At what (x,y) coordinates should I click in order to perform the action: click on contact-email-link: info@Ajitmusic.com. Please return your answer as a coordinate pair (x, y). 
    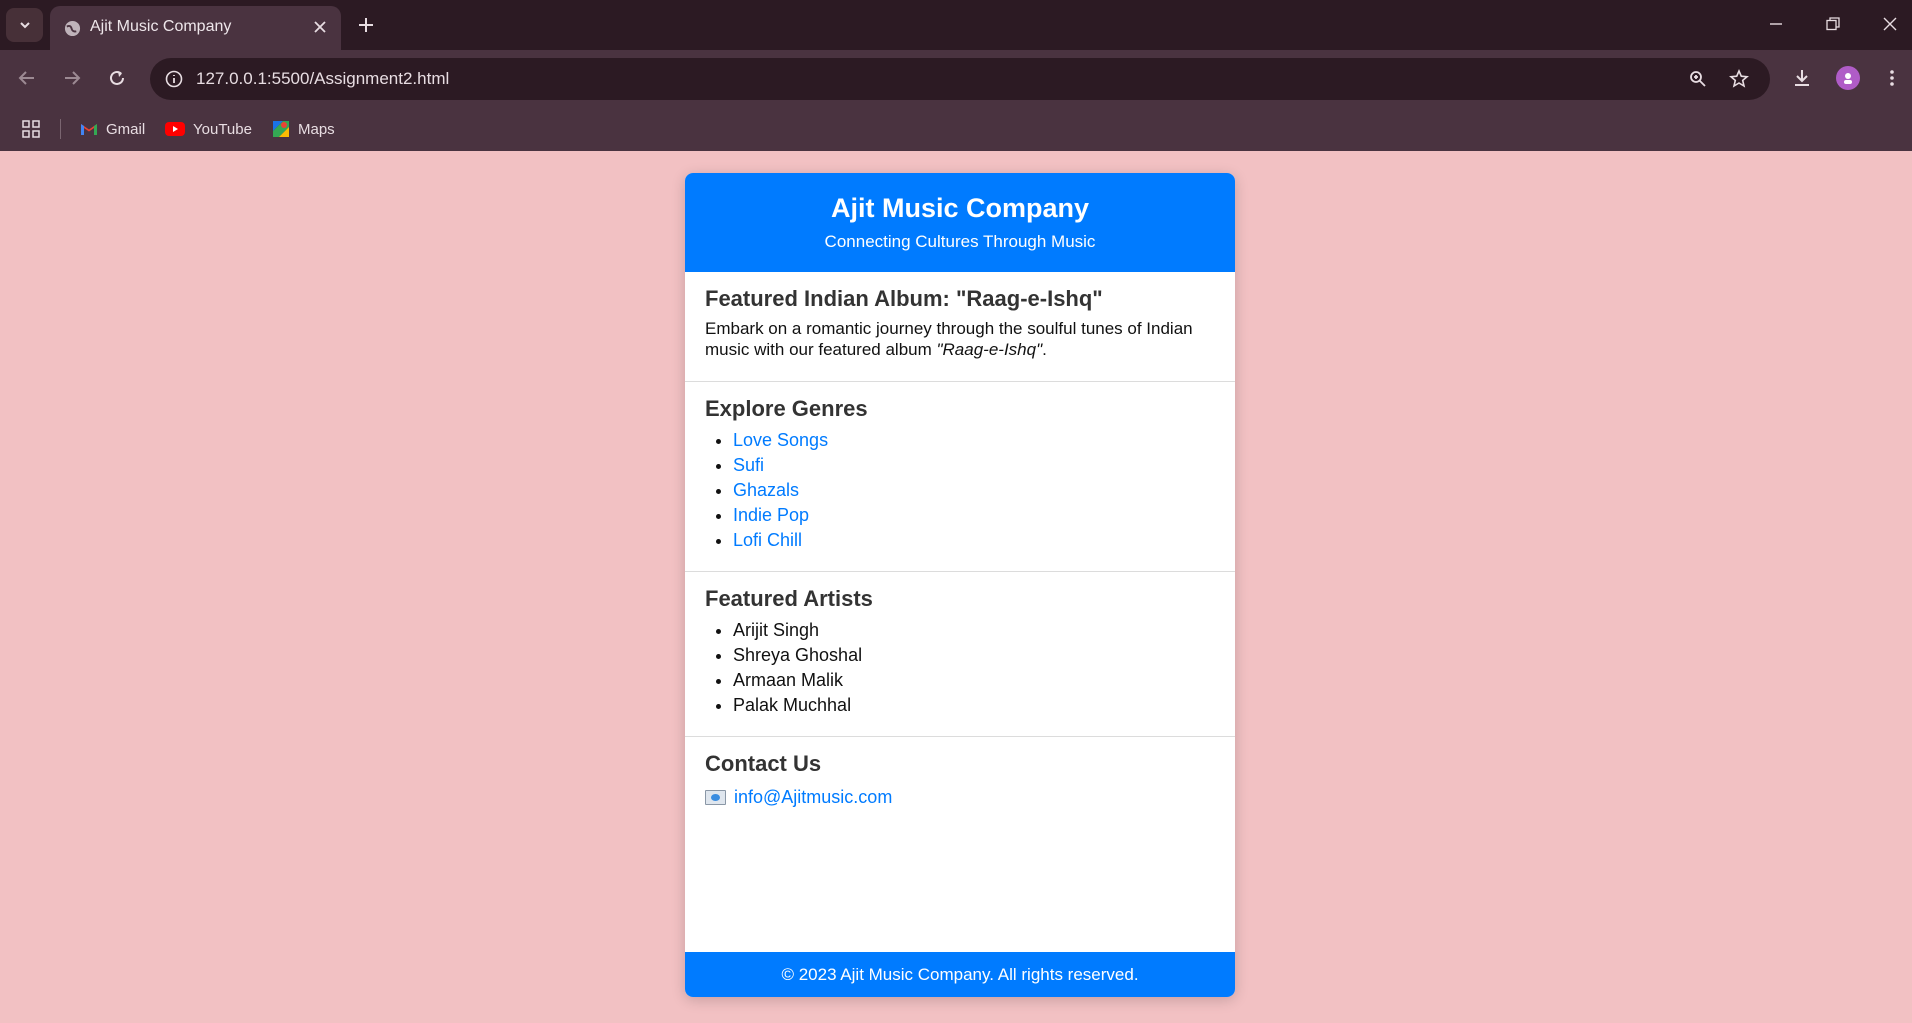
    Looking at the image, I should click on (813, 797).